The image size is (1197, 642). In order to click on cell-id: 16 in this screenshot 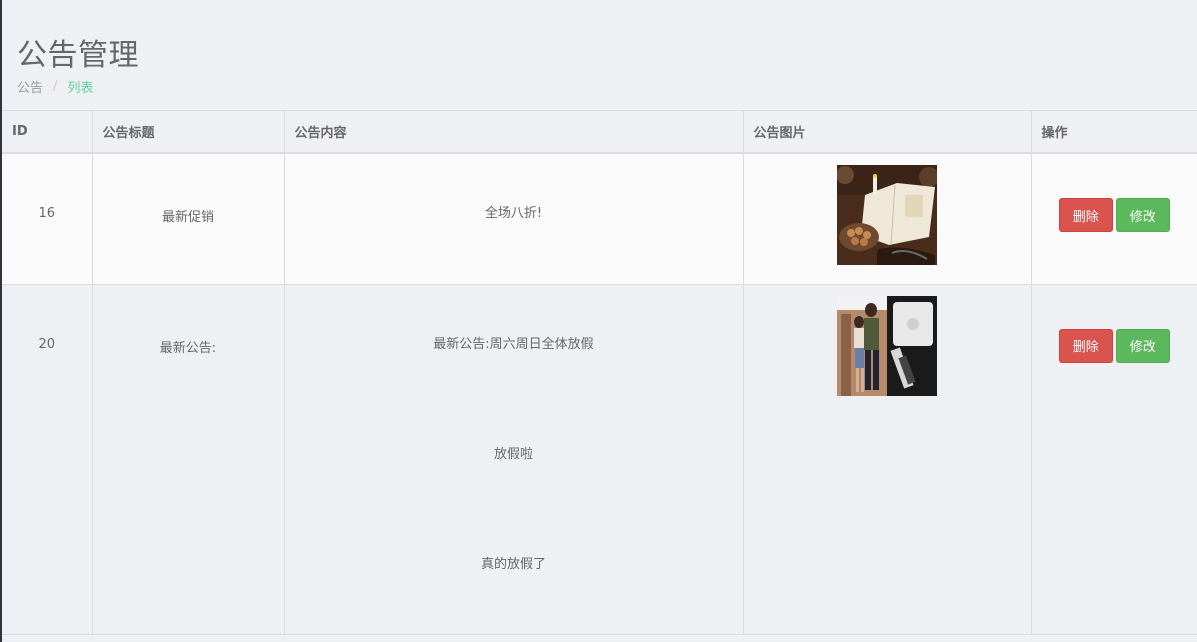, I will do `click(47, 219)`.